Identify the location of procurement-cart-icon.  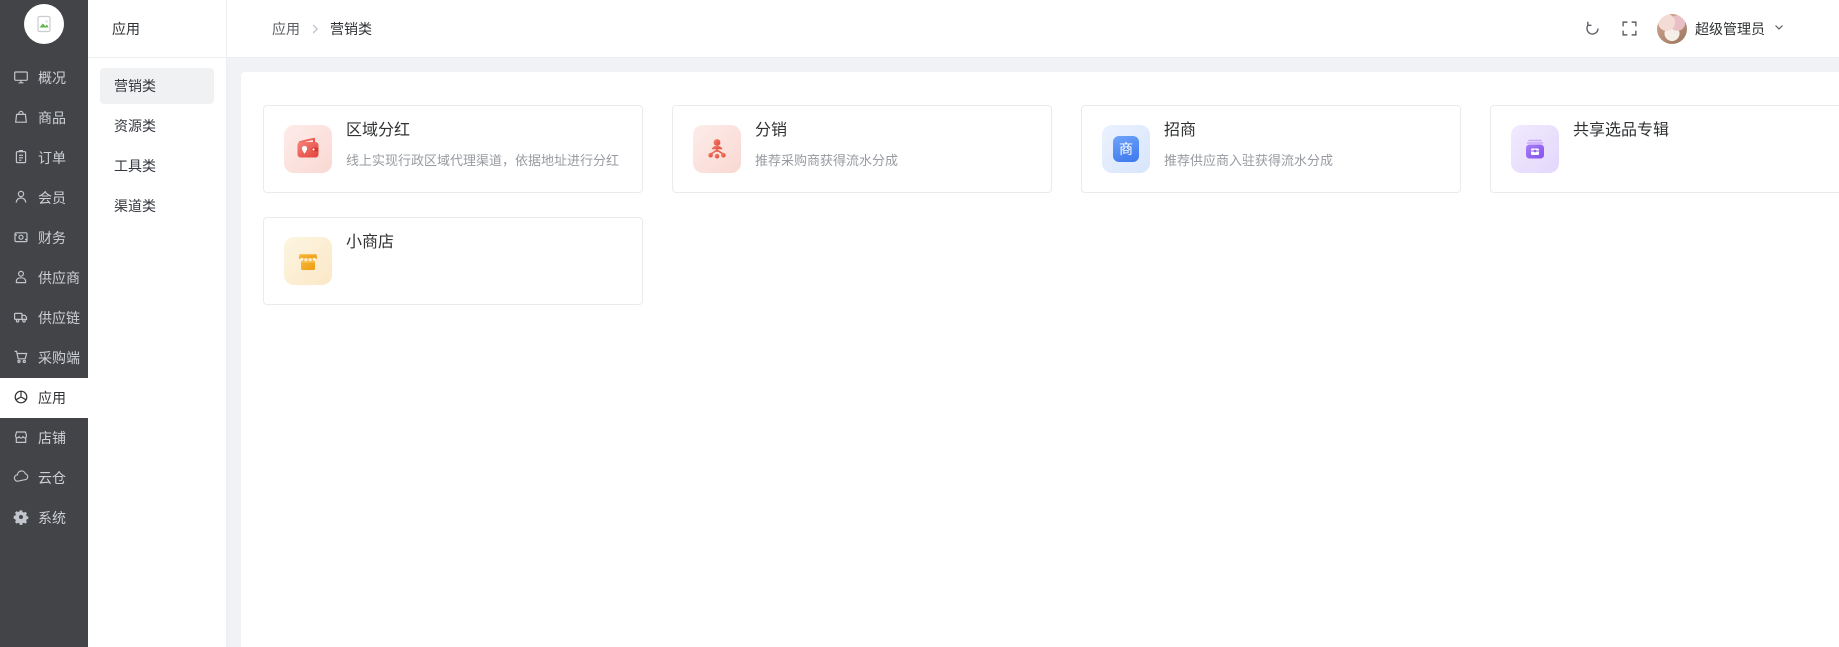
(21, 358).